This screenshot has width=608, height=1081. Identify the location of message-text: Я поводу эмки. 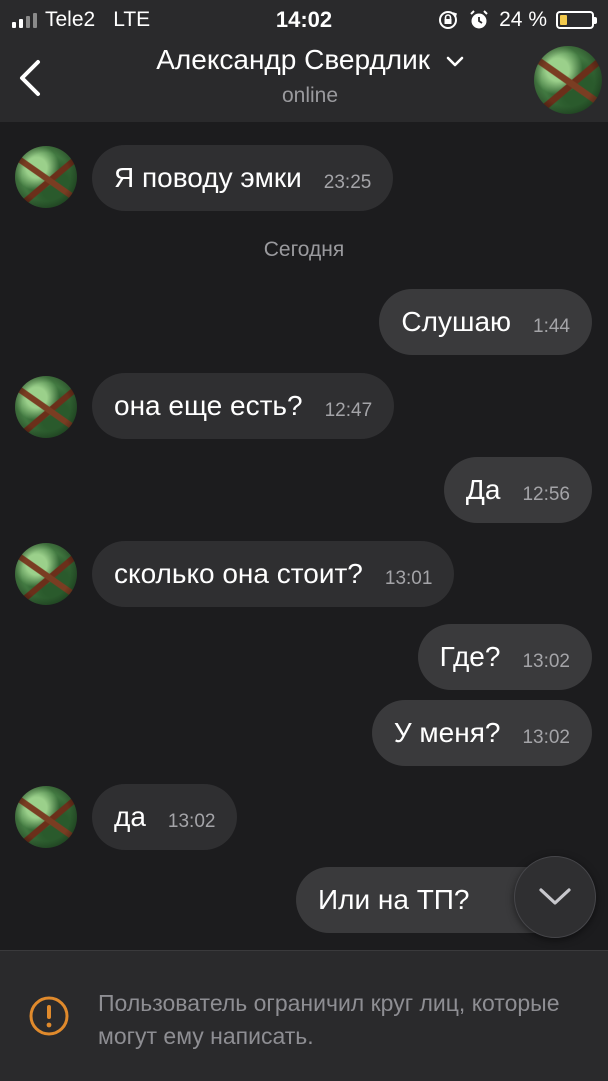
(208, 177).